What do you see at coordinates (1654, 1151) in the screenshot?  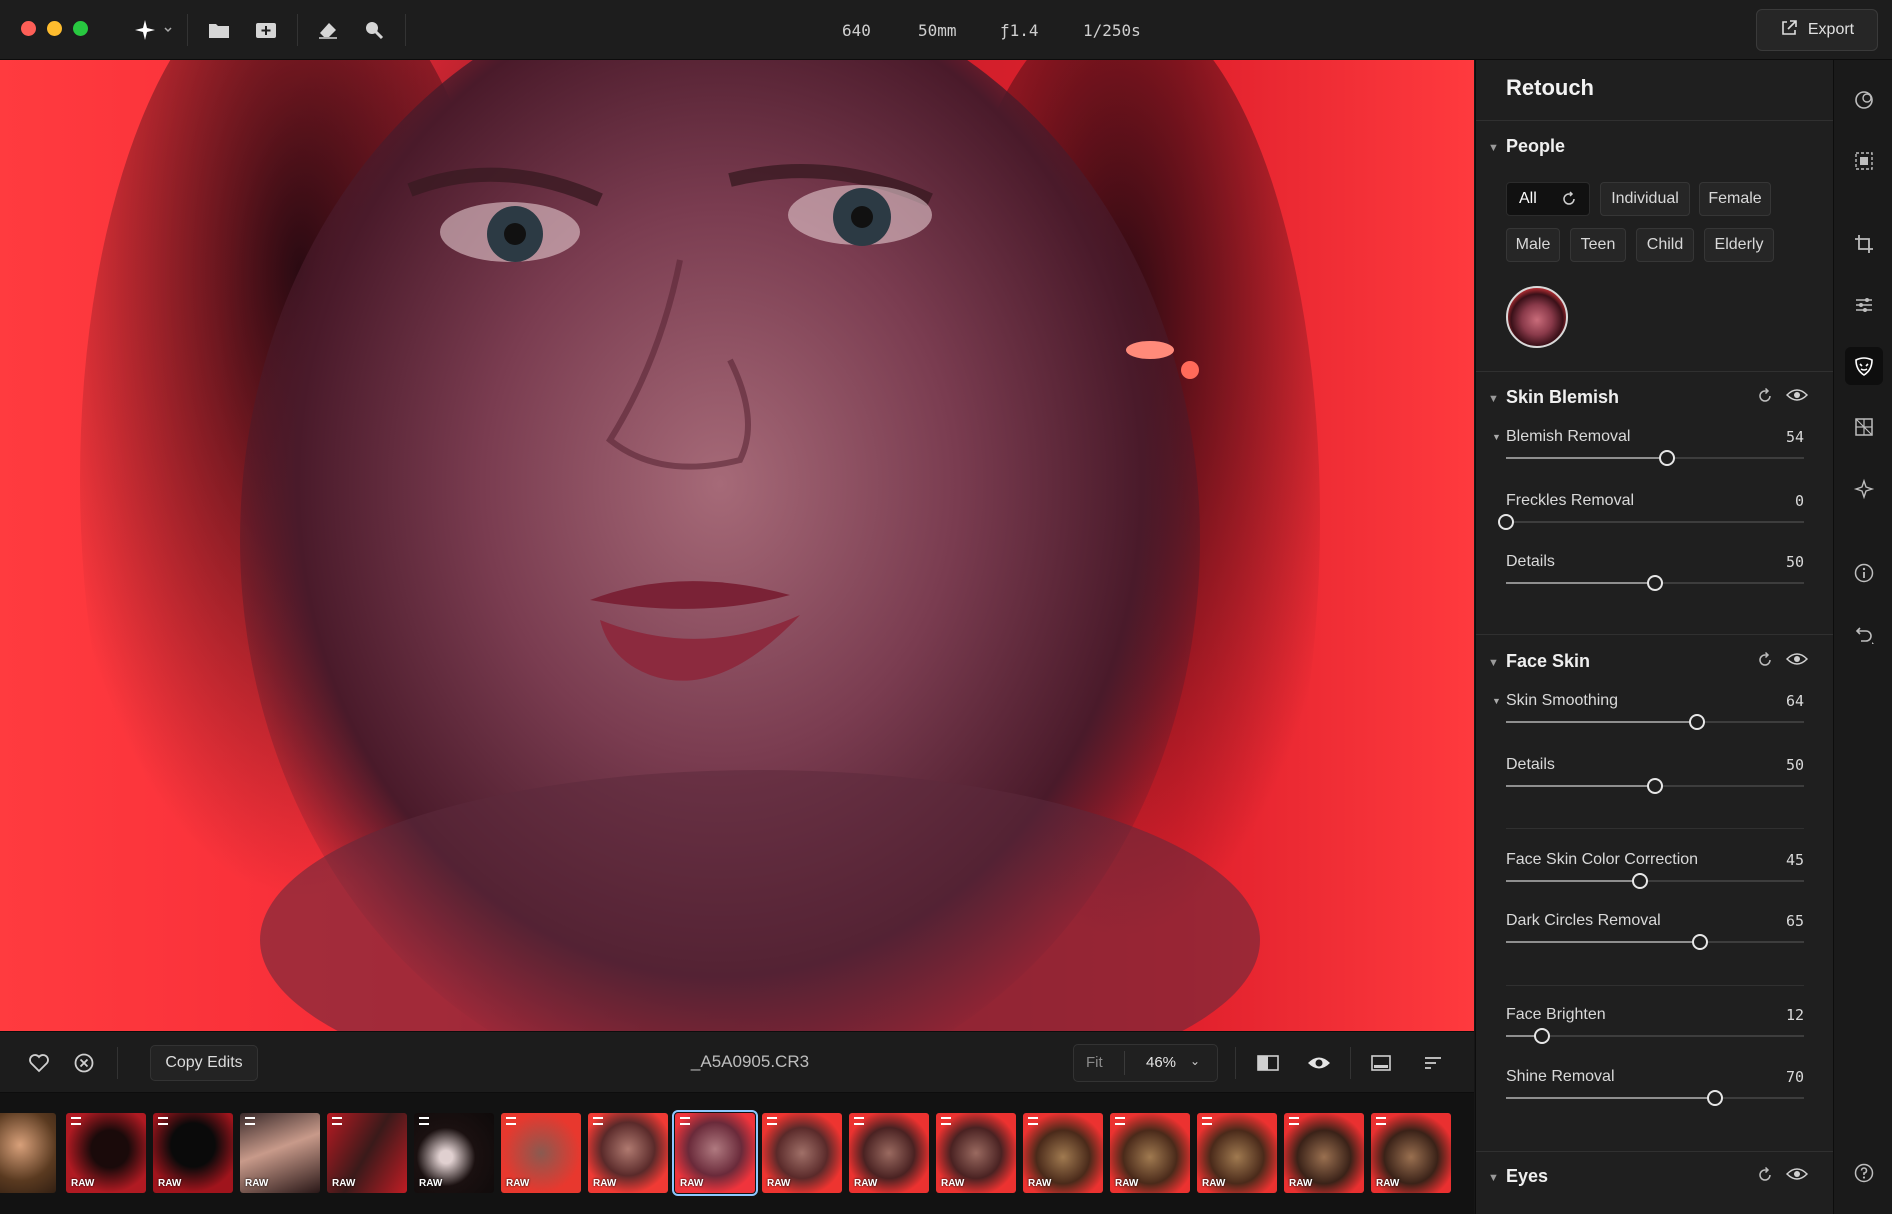 I see `divider` at bounding box center [1654, 1151].